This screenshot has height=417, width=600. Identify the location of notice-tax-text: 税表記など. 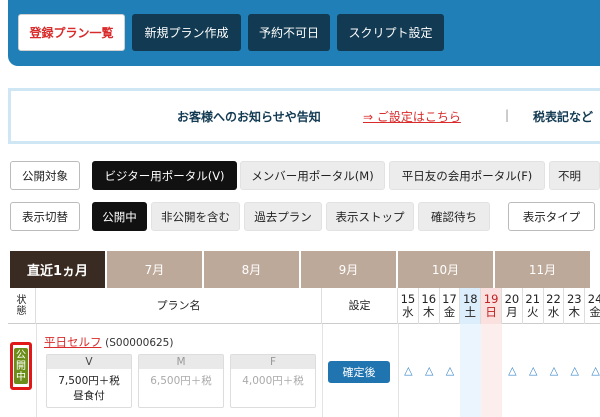
(563, 117).